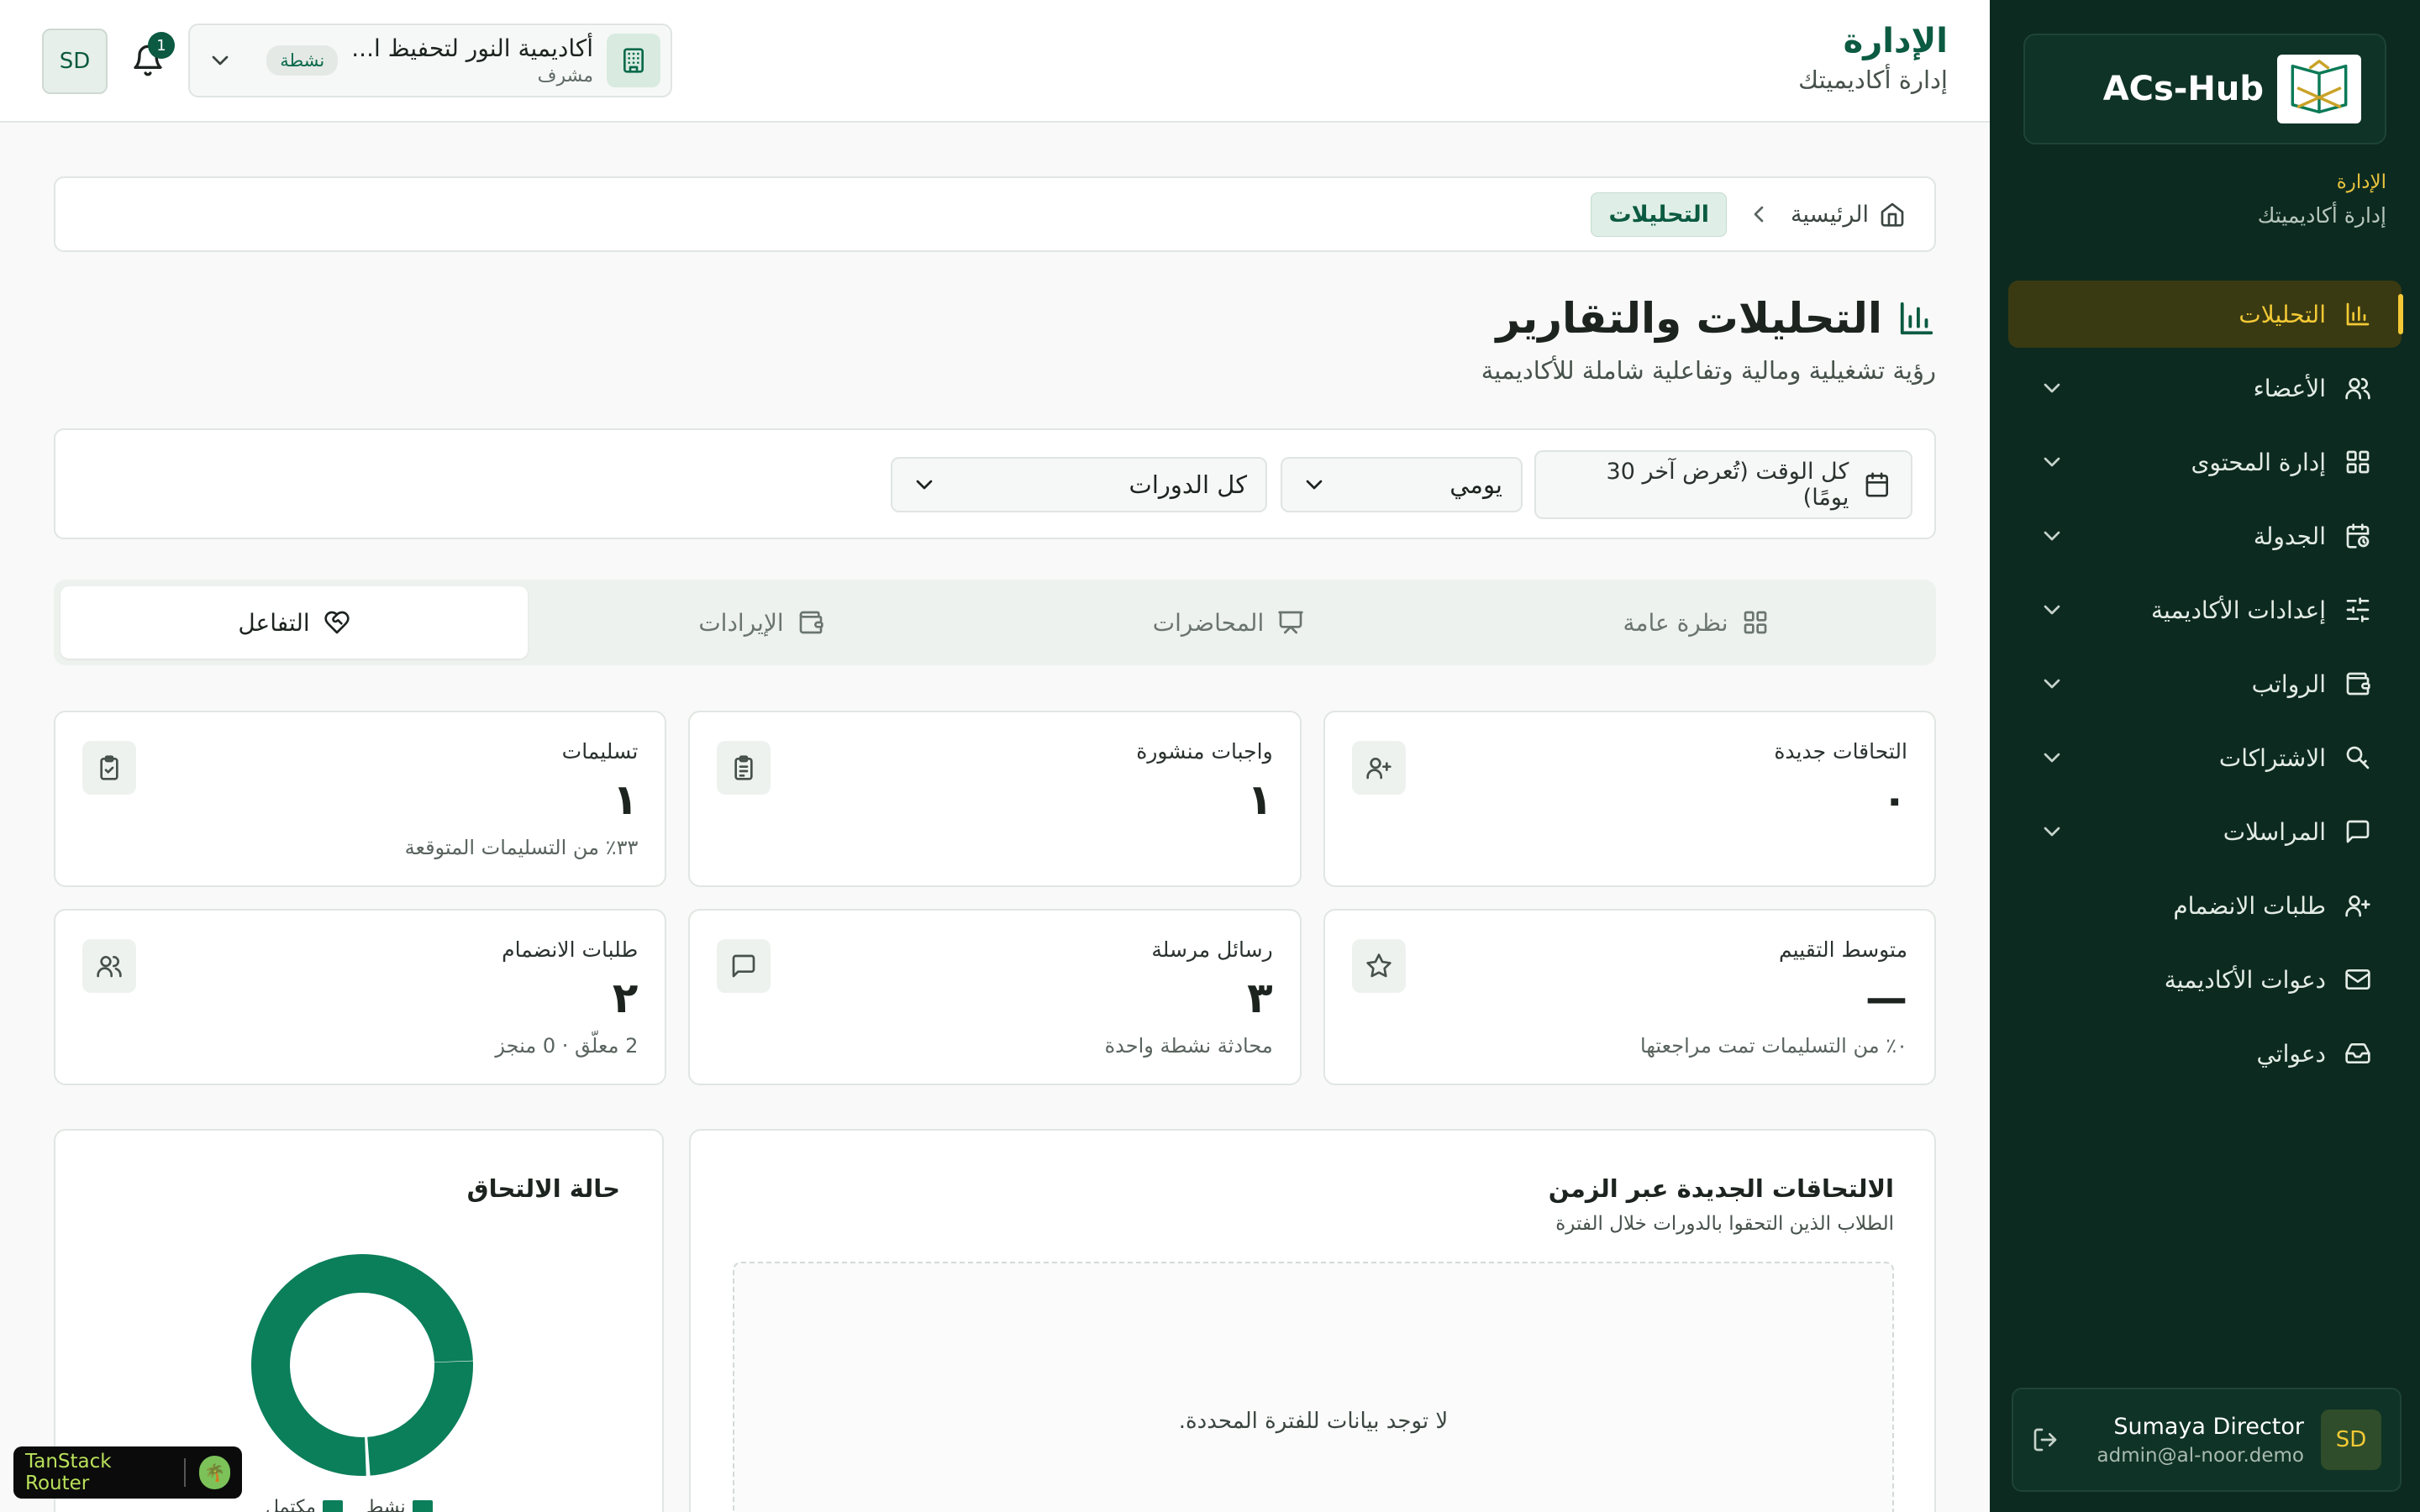  Describe the element at coordinates (1290, 622) in the screenshot. I see `presentation-icon` at that location.